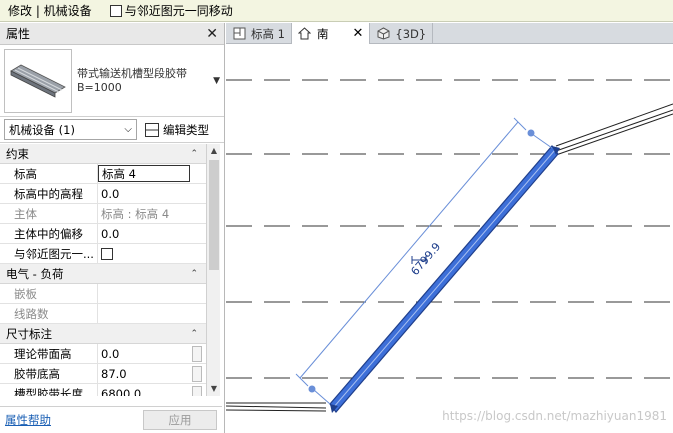 The height and width of the screenshot is (433, 673). I want to click on property-key: 主体中的偏移, so click(49, 233).